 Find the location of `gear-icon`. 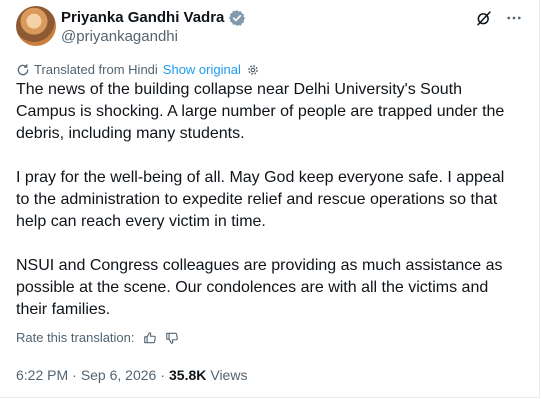

gear-icon is located at coordinates (253, 70).